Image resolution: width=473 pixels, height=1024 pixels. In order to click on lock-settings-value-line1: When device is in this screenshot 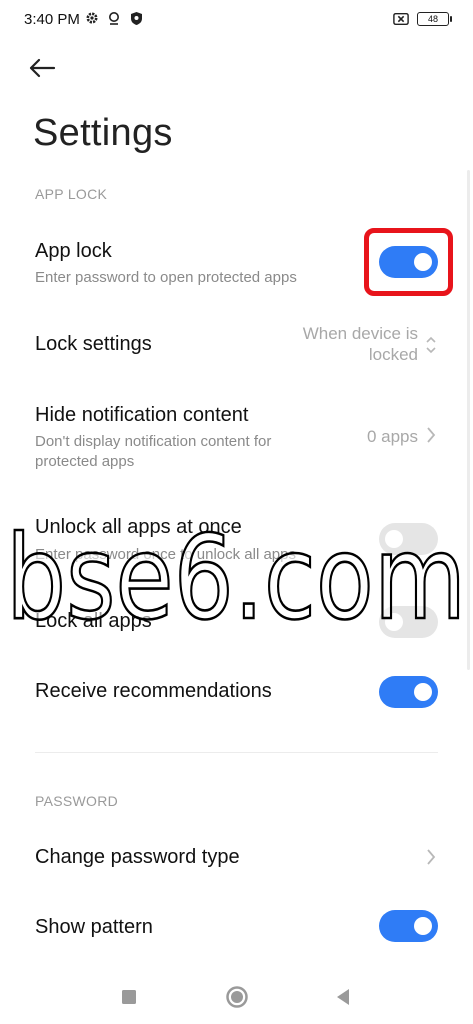, I will do `click(360, 333)`.